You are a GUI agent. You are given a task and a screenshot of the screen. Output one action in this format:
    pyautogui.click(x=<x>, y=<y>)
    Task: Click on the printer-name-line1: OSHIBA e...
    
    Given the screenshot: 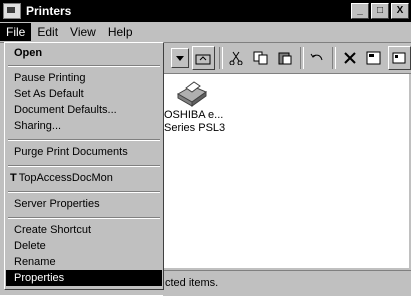 What is the action you would take?
    pyautogui.click(x=194, y=115)
    